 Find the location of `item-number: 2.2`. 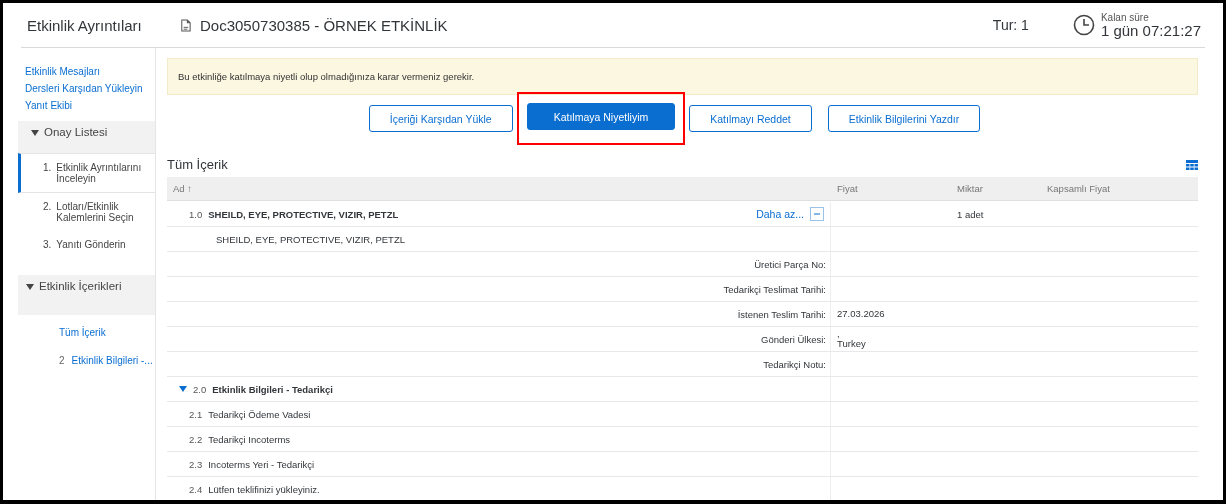

item-number: 2.2 is located at coordinates (196, 439).